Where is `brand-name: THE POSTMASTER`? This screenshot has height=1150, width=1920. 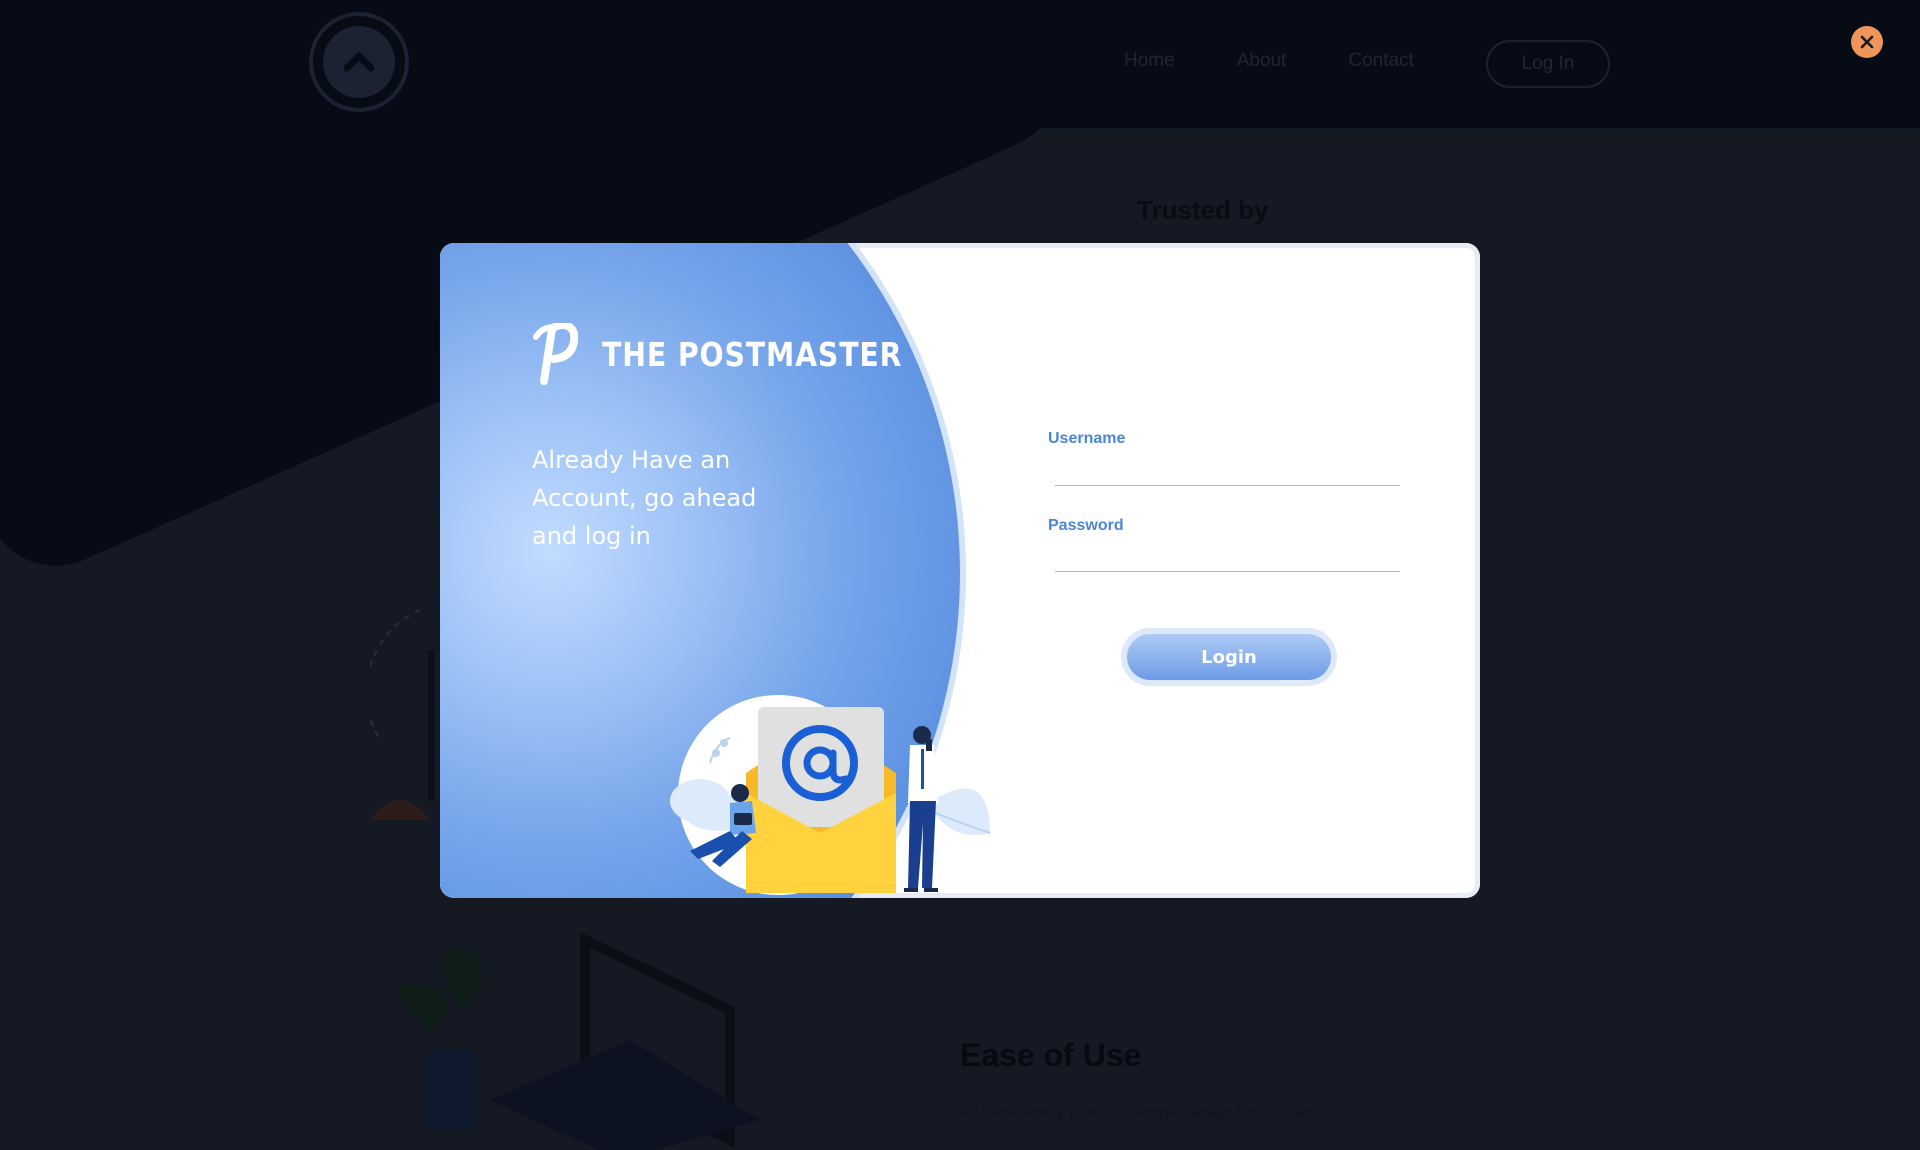 brand-name: THE POSTMASTER is located at coordinates (752, 354).